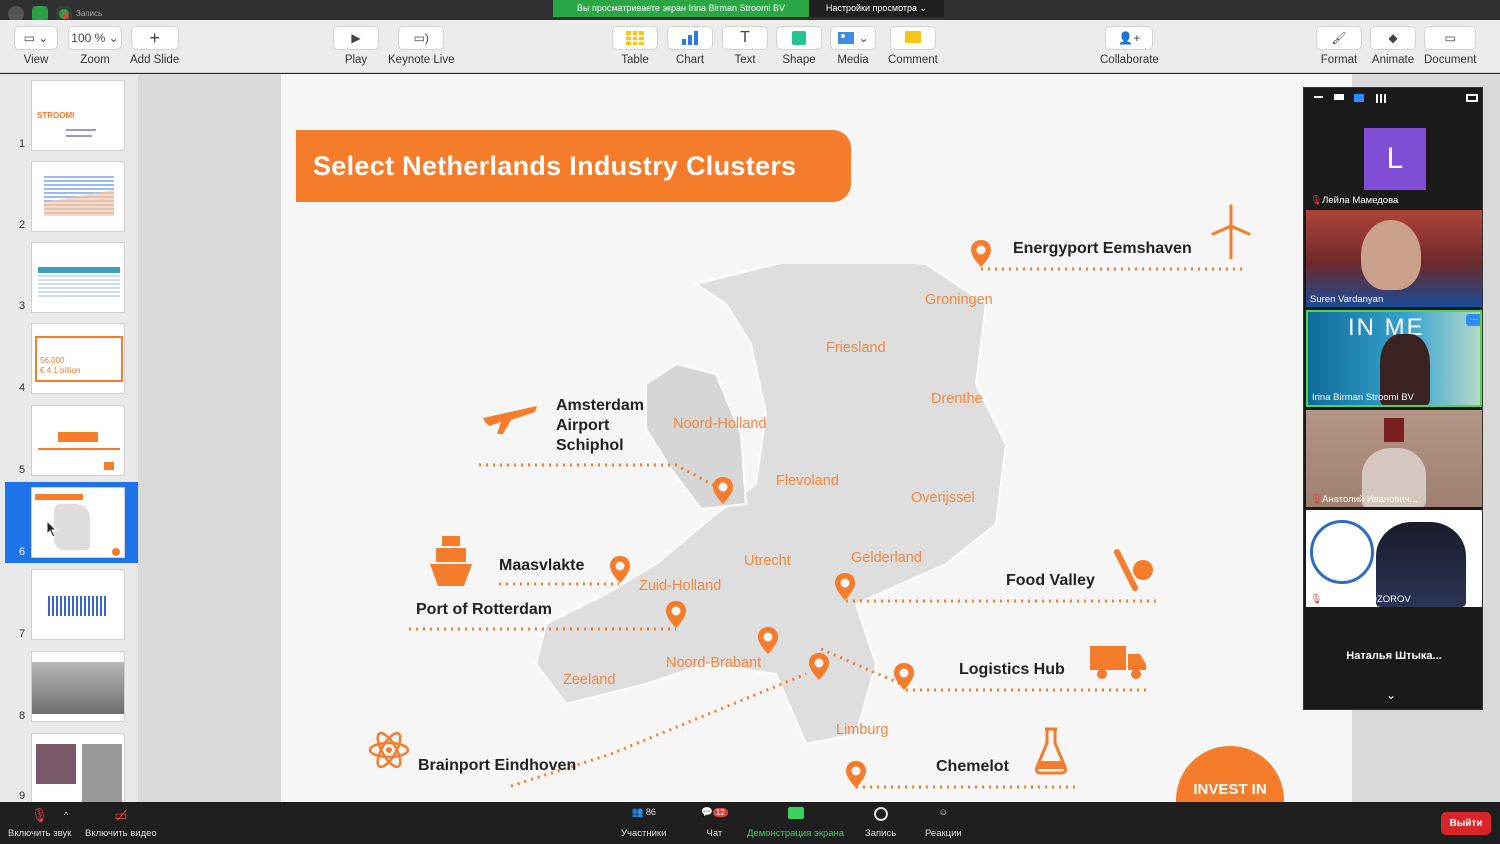  What do you see at coordinates (1359, 98) in the screenshot?
I see `strip-view-icon` at bounding box center [1359, 98].